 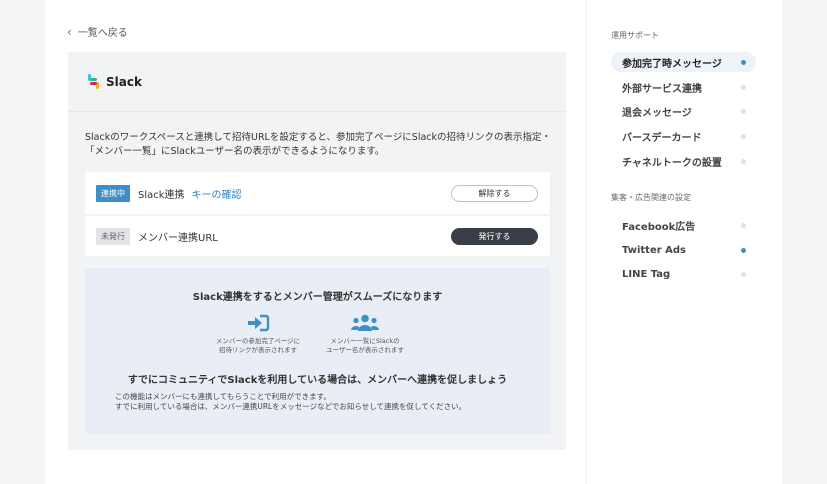 What do you see at coordinates (317, 82) in the screenshot?
I see `card-header: Slack` at bounding box center [317, 82].